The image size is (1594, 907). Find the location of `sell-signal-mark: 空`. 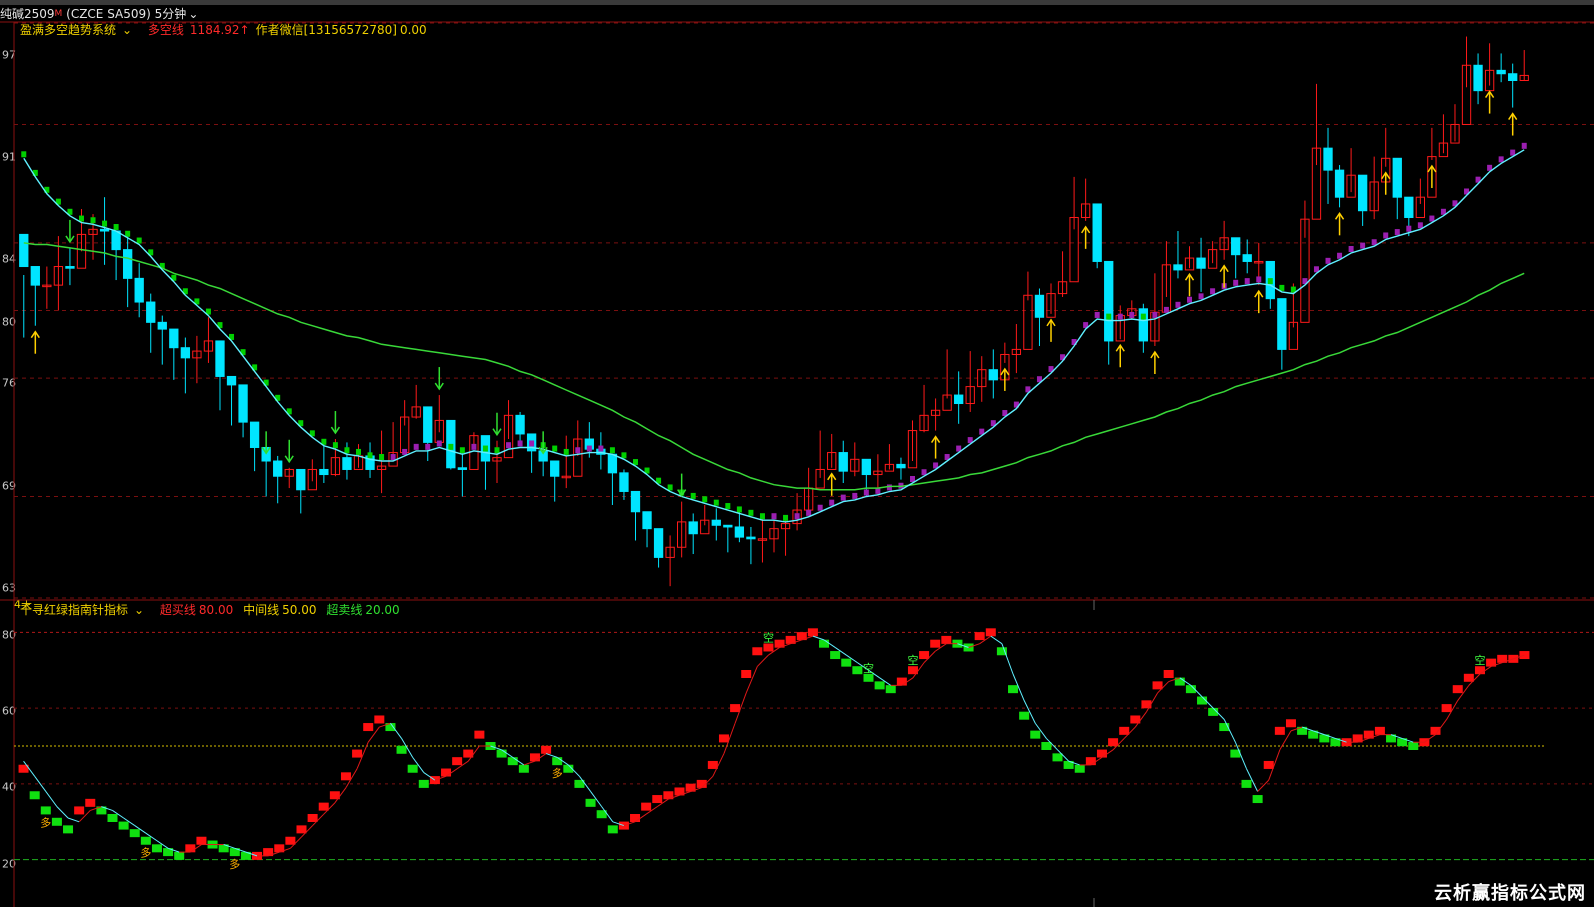

sell-signal-mark: 空 is located at coordinates (768, 637).